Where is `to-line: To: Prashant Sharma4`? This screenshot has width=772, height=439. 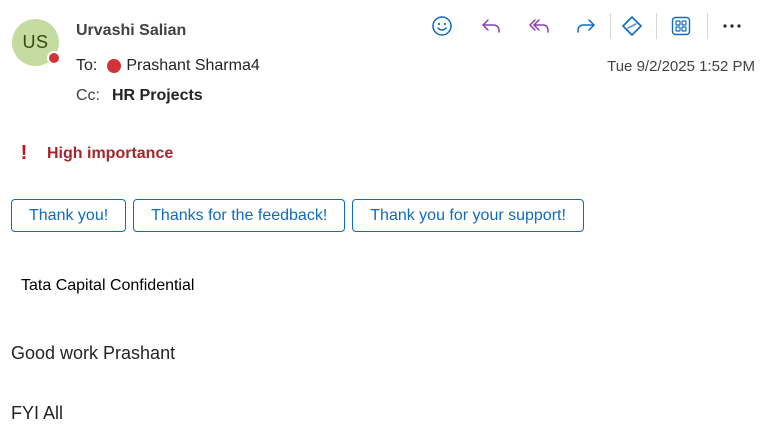
to-line: To: Prashant Sharma4 is located at coordinates (168, 66).